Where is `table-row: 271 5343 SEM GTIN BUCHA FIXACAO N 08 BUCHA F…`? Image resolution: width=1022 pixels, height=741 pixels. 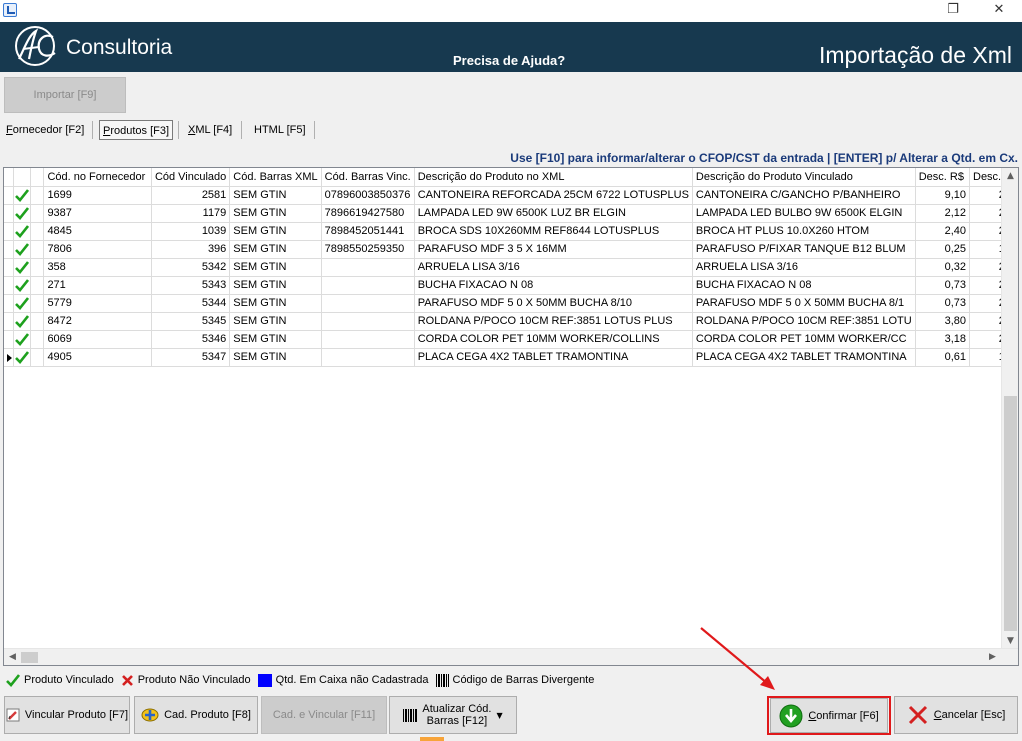
table-row: 271 5343 SEM GTIN BUCHA FIXACAO N 08 BUCHA F… is located at coordinates (511, 285).